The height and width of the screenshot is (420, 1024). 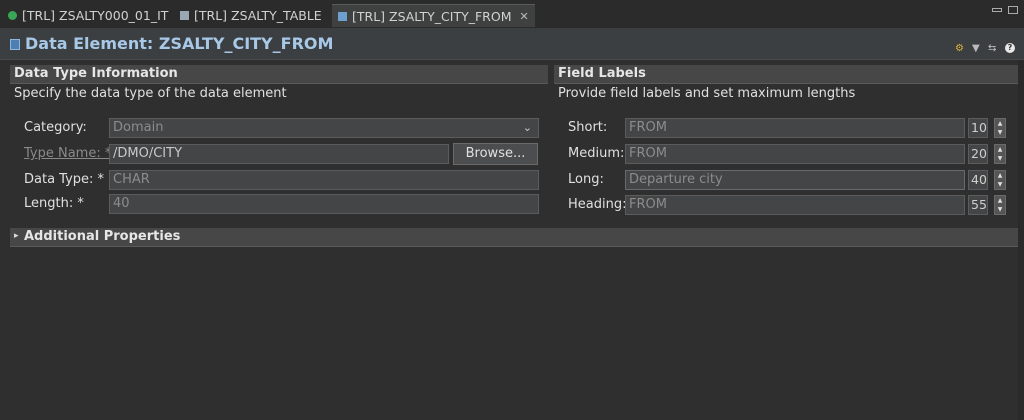 What do you see at coordinates (992, 48) in the screenshot?
I see `link-icon: ⇆` at bounding box center [992, 48].